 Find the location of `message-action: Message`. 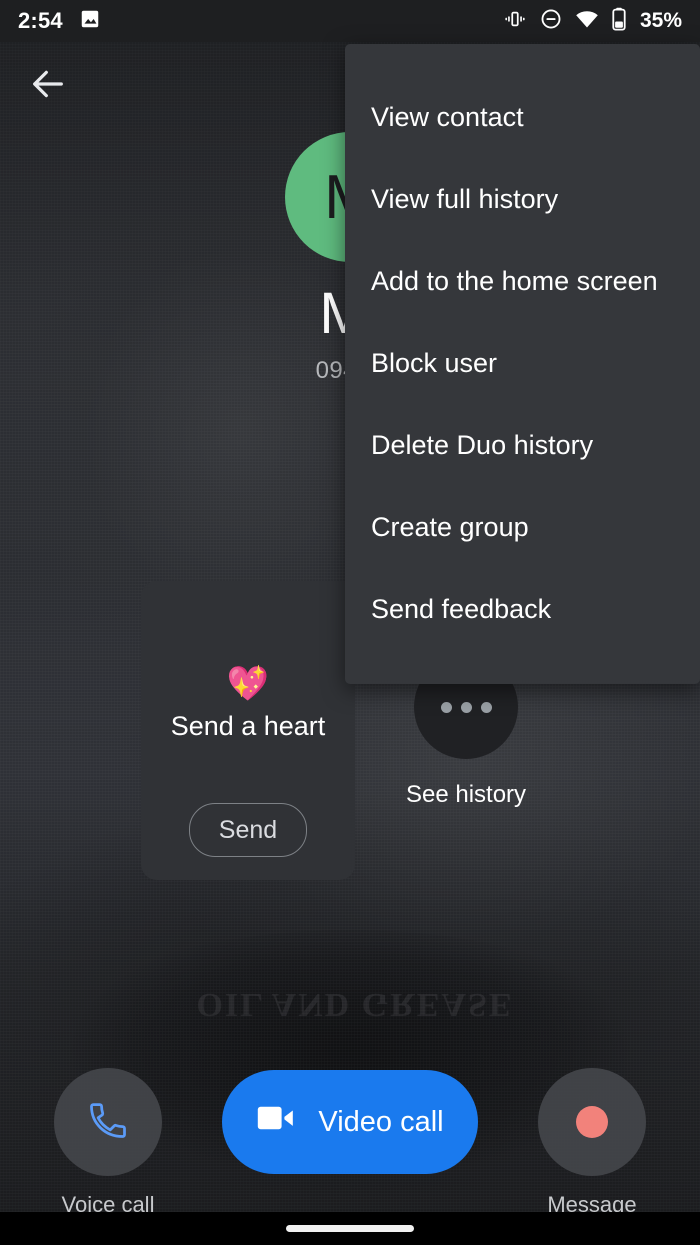

message-action: Message is located at coordinates (592, 1143).